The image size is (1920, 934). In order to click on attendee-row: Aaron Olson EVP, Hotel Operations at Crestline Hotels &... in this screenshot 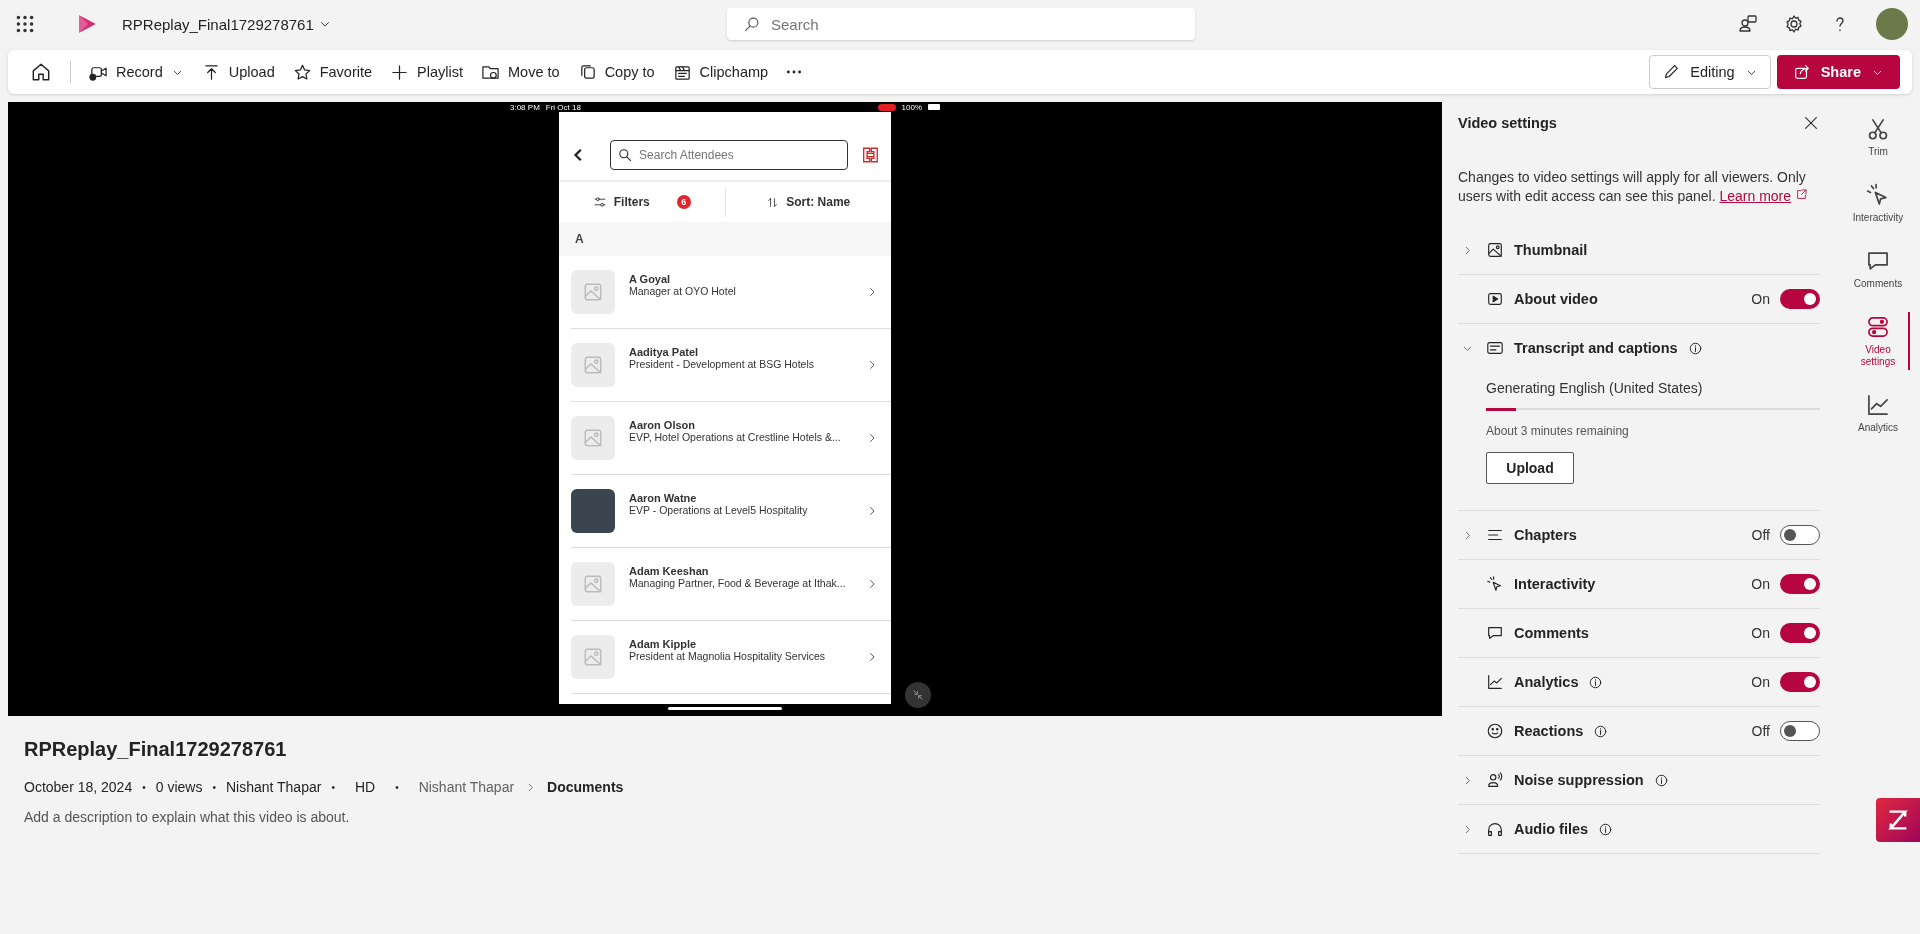, I will do `click(731, 438)`.